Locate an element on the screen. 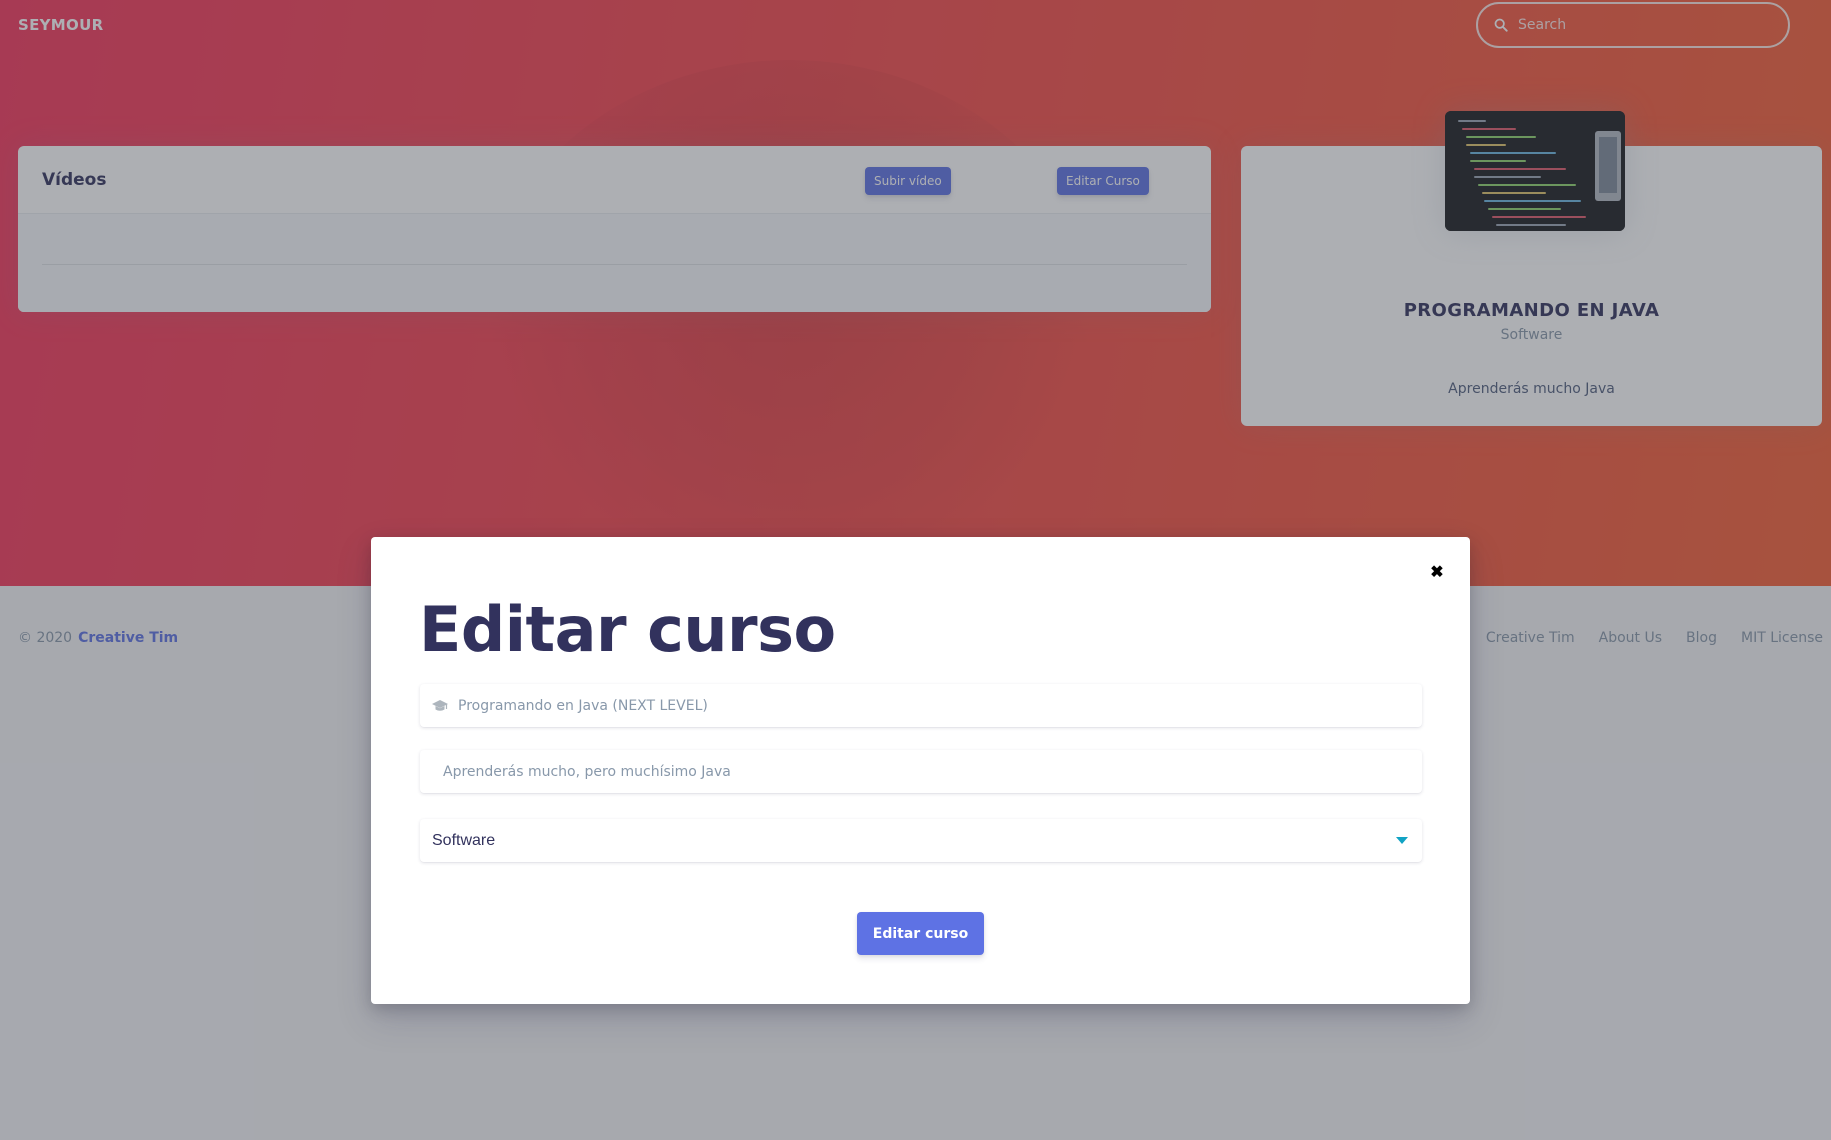 The width and height of the screenshot is (1831, 1140). course-description-input is located at coordinates (932, 771).